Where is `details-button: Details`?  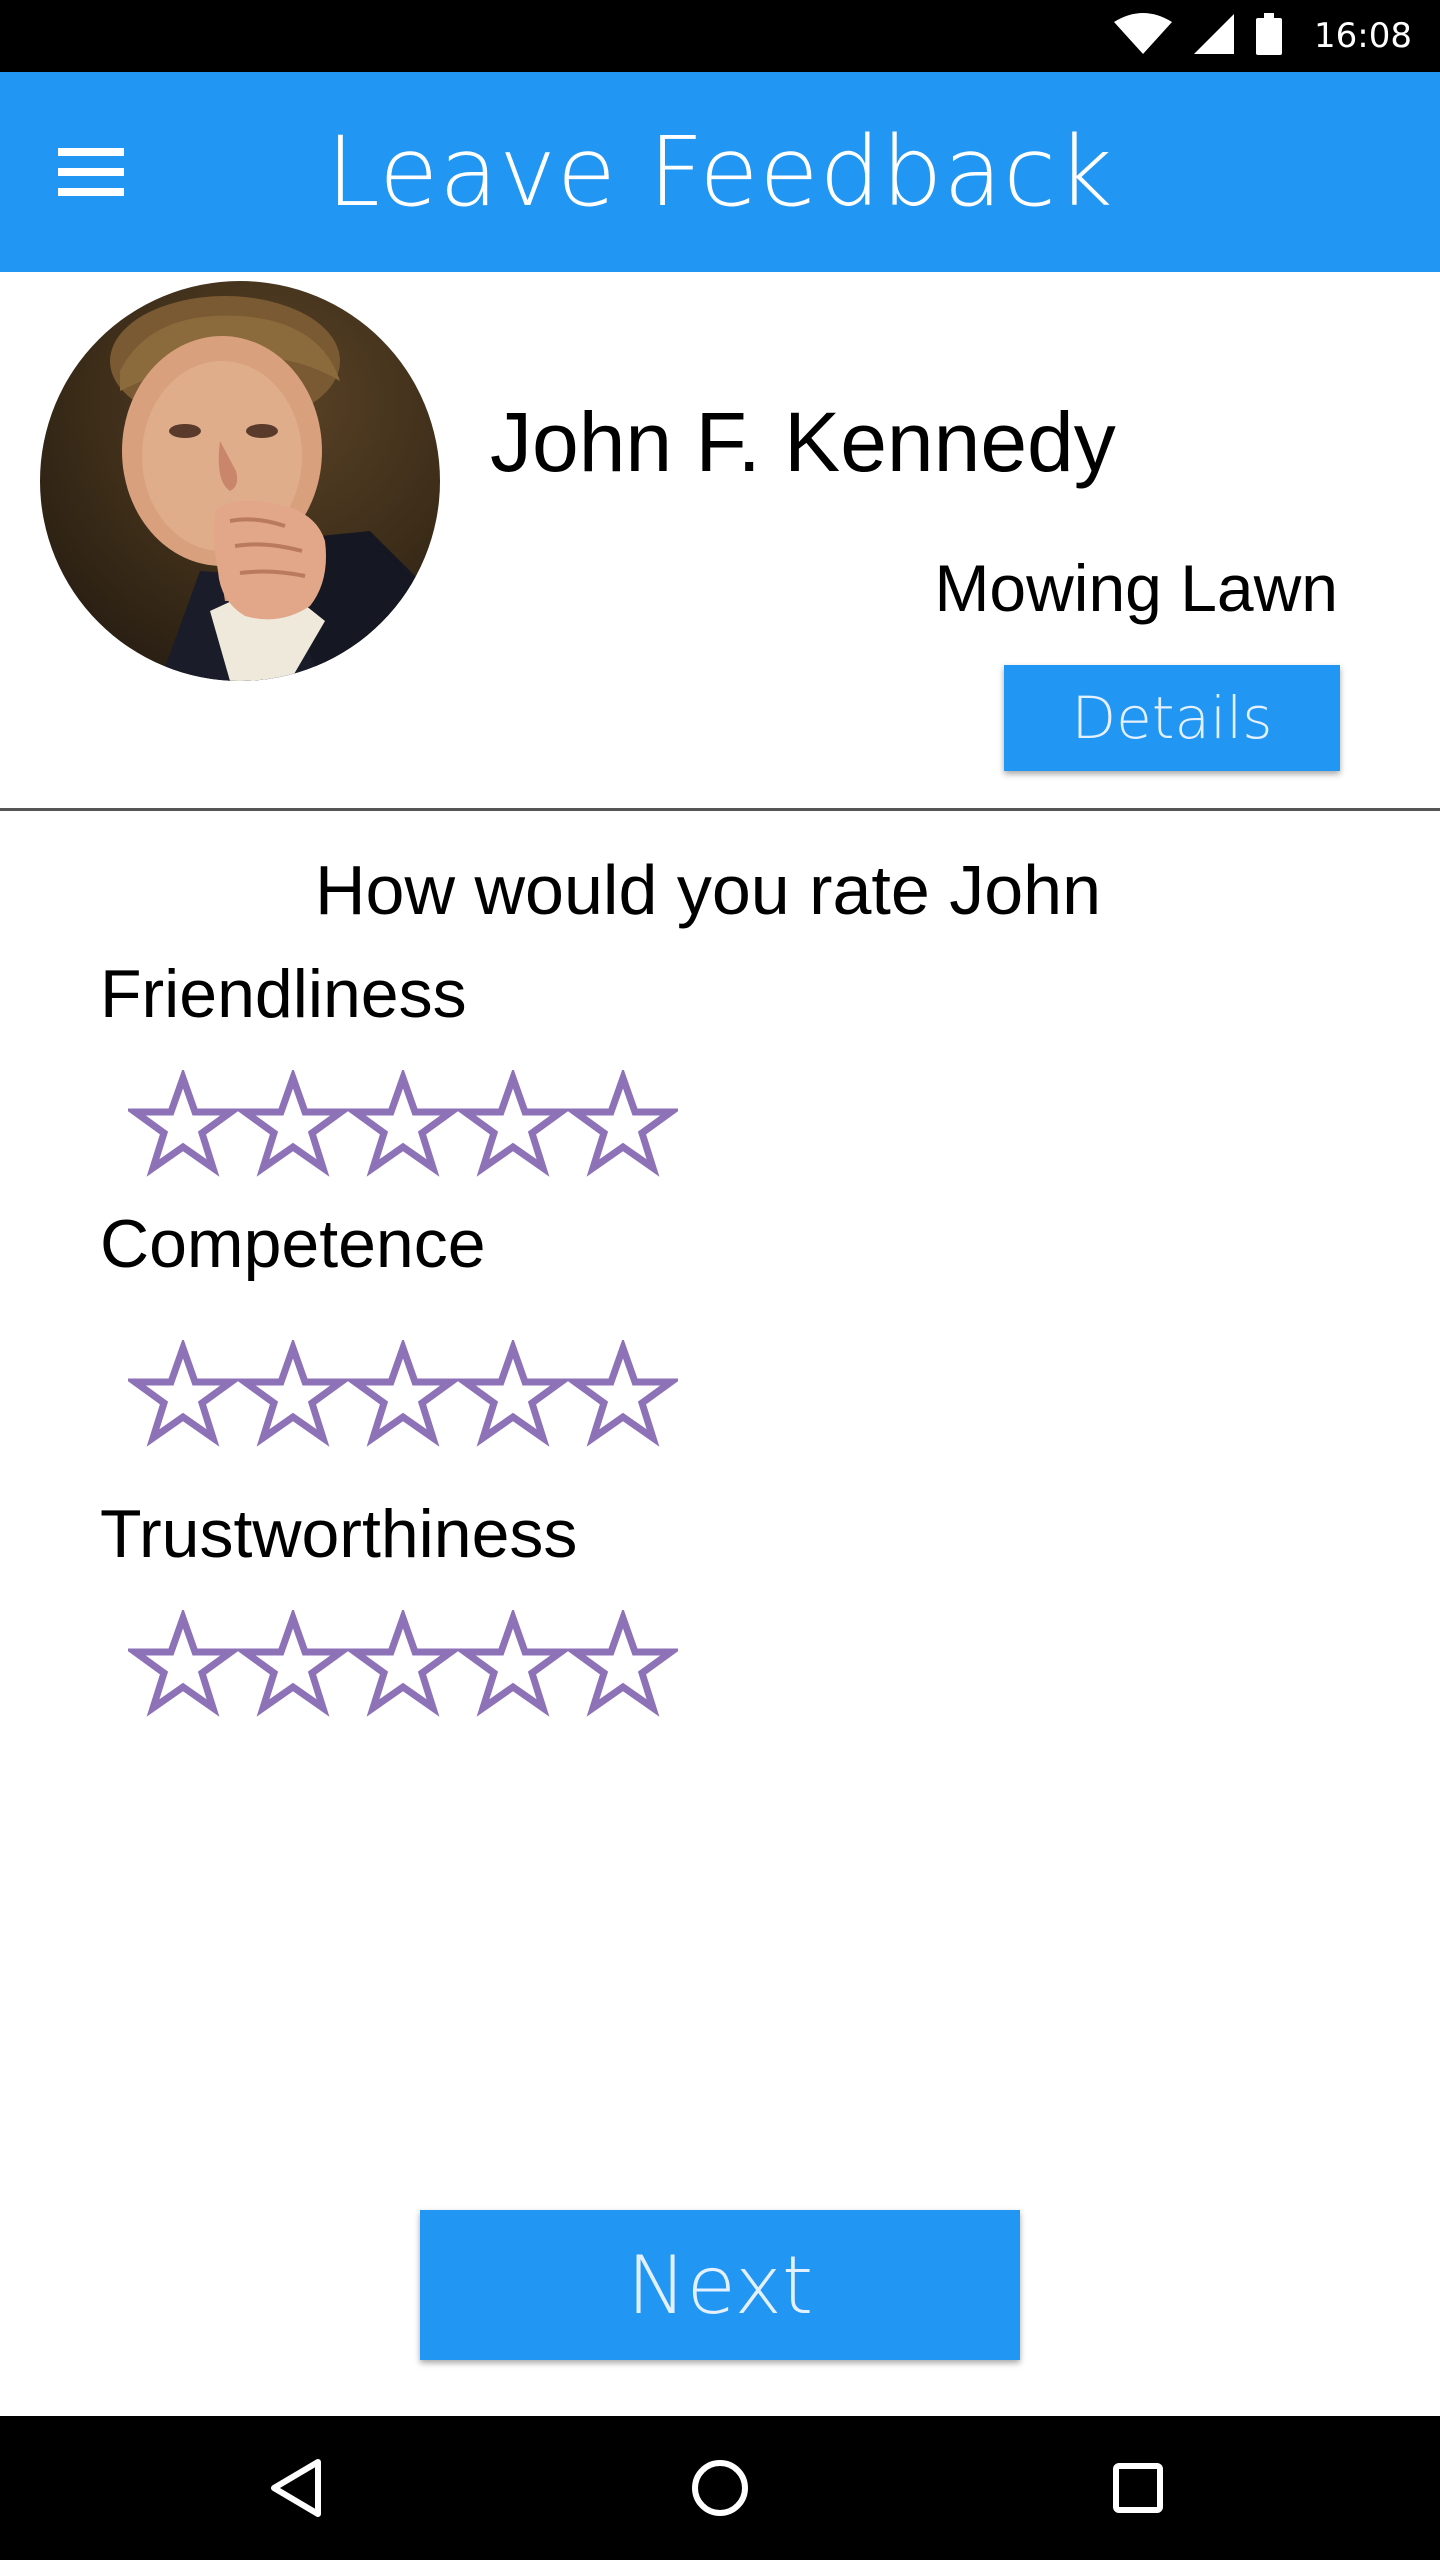
details-button: Details is located at coordinates (1172, 718).